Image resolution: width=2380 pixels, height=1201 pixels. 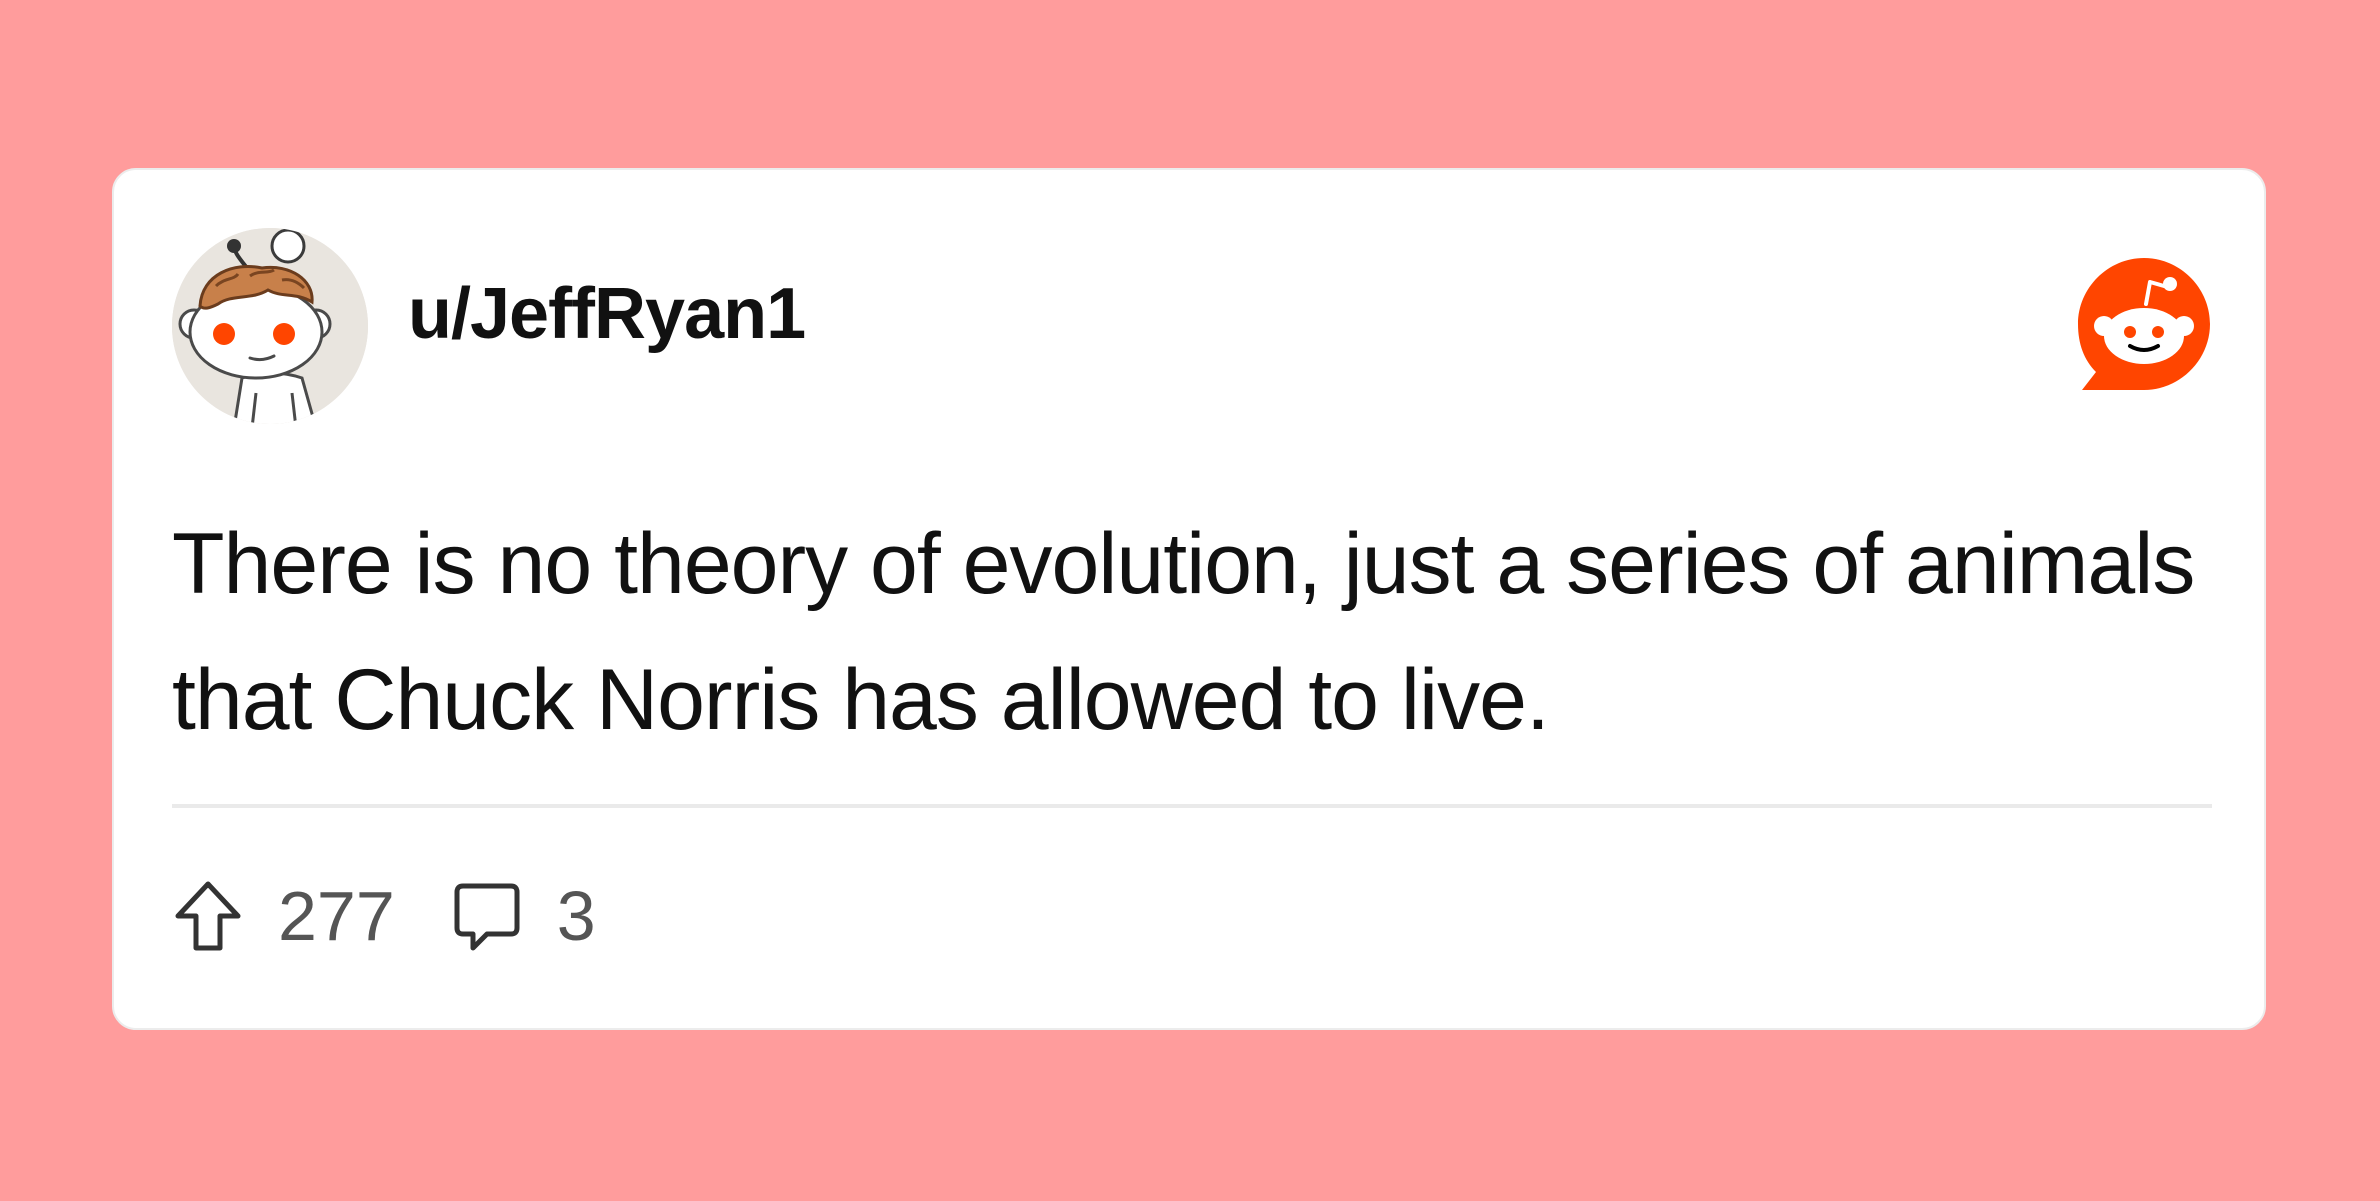 I want to click on avatar, so click(x=270, y=326).